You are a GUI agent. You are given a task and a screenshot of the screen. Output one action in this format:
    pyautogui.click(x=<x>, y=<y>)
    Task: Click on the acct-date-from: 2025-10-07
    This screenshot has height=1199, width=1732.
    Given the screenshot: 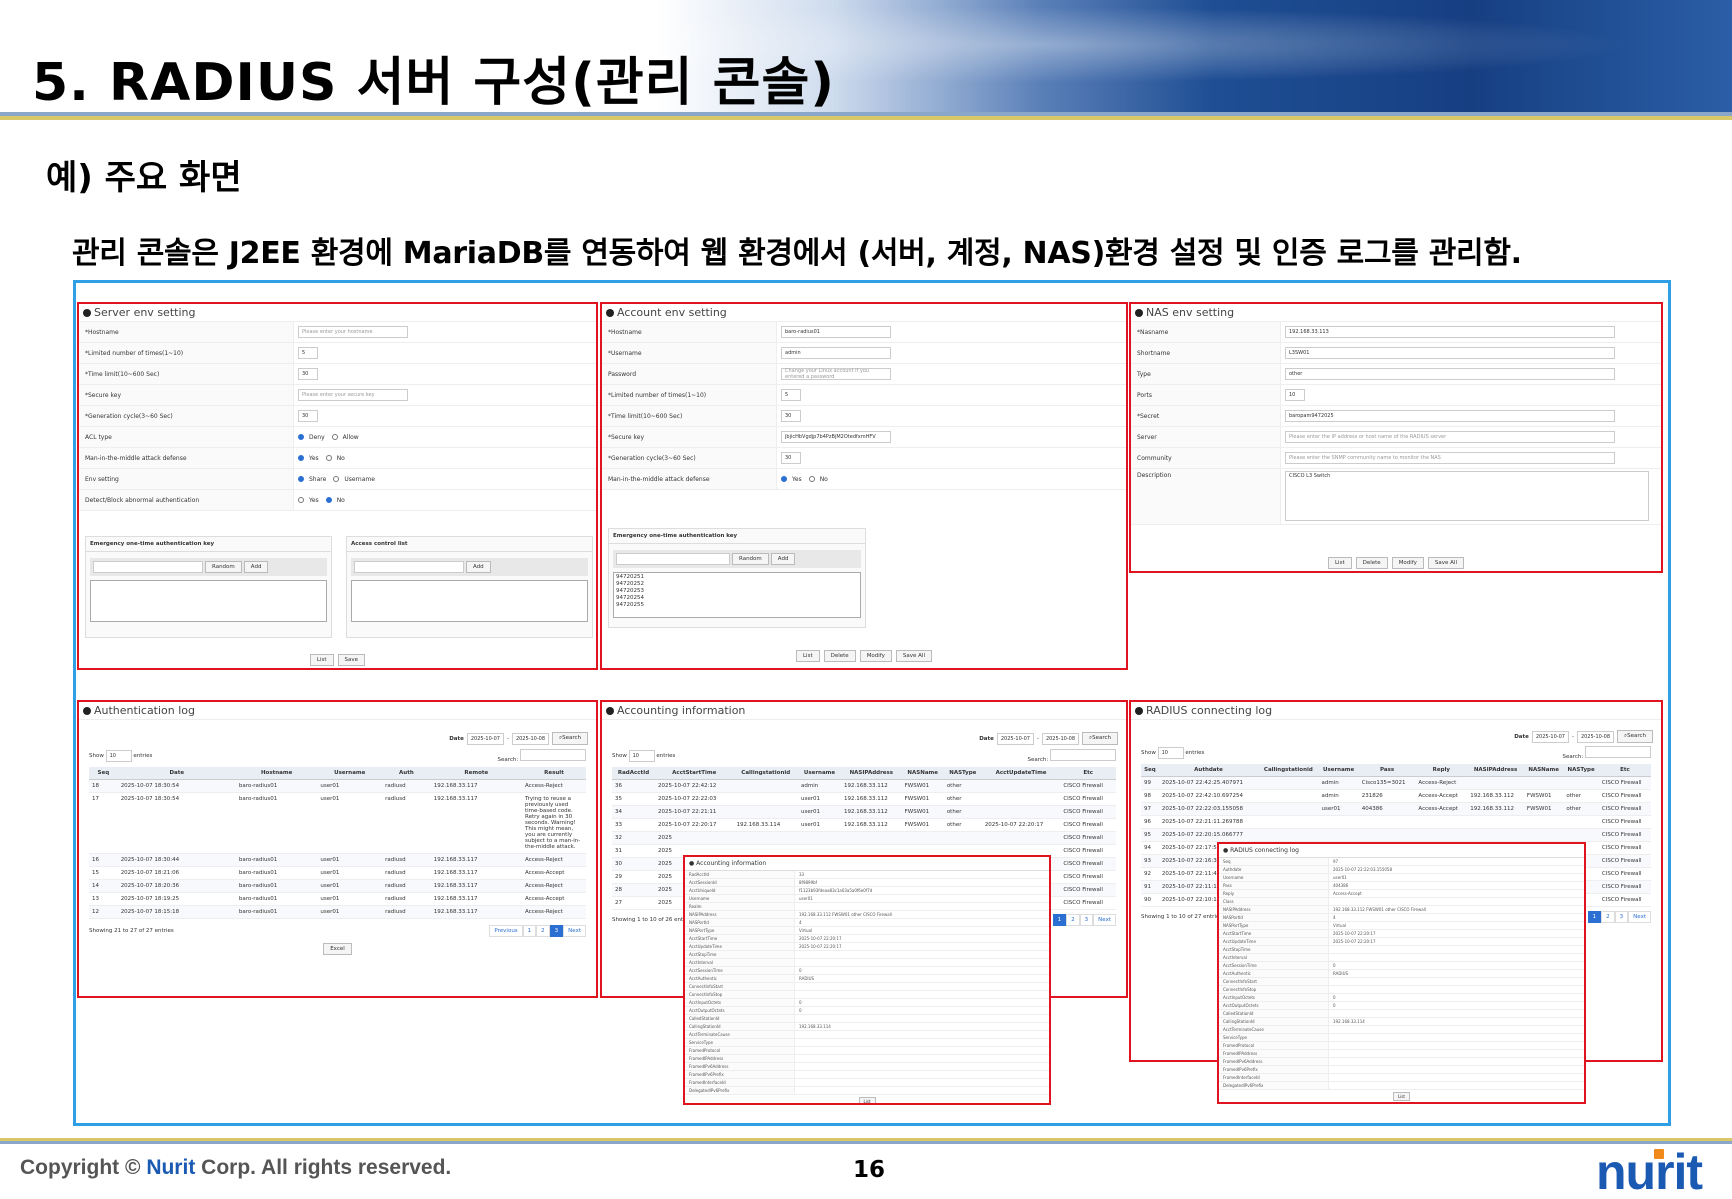 What is the action you would take?
    pyautogui.click(x=1015, y=738)
    